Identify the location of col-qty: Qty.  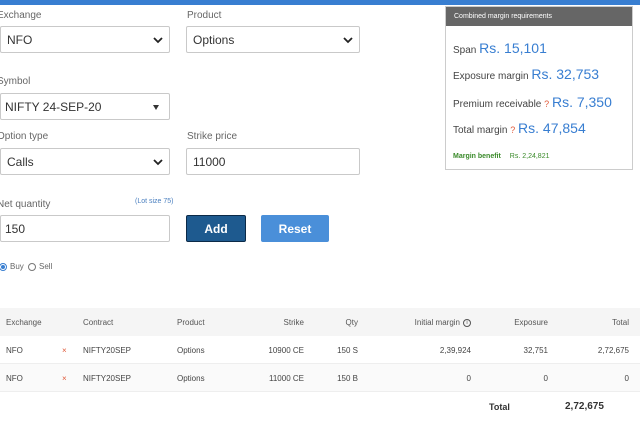
(351, 322).